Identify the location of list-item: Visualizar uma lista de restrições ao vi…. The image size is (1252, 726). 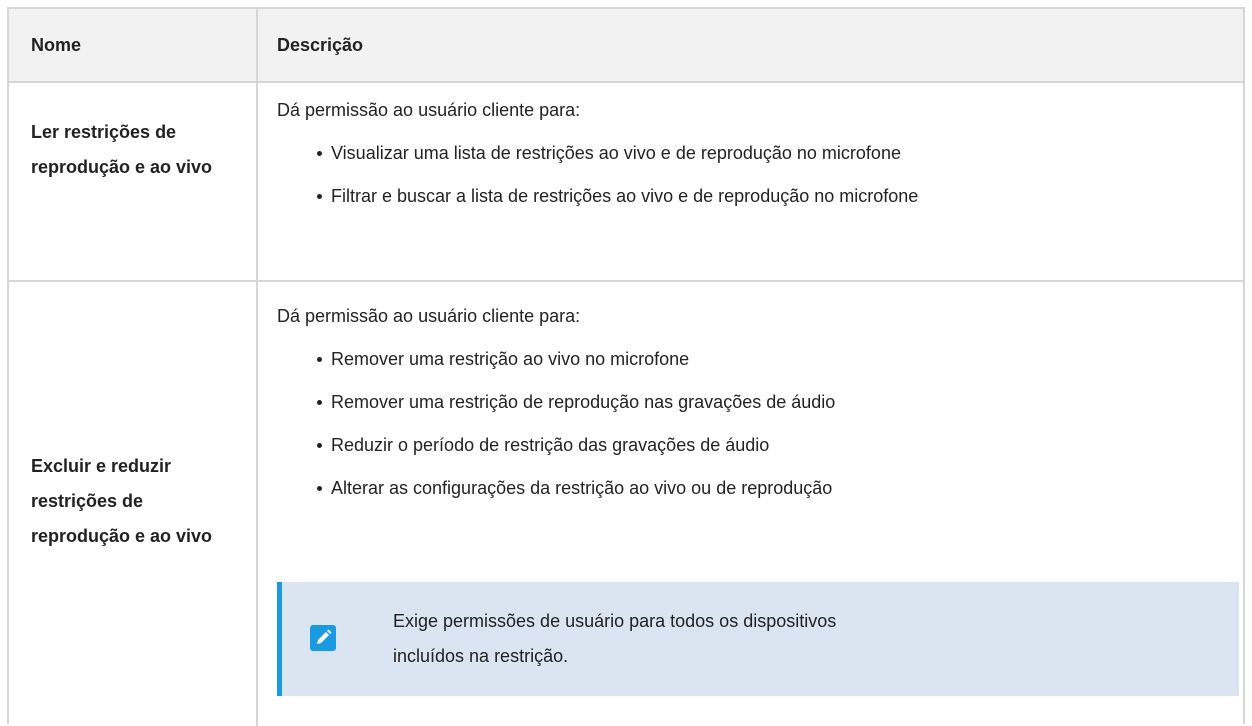
(772, 153).